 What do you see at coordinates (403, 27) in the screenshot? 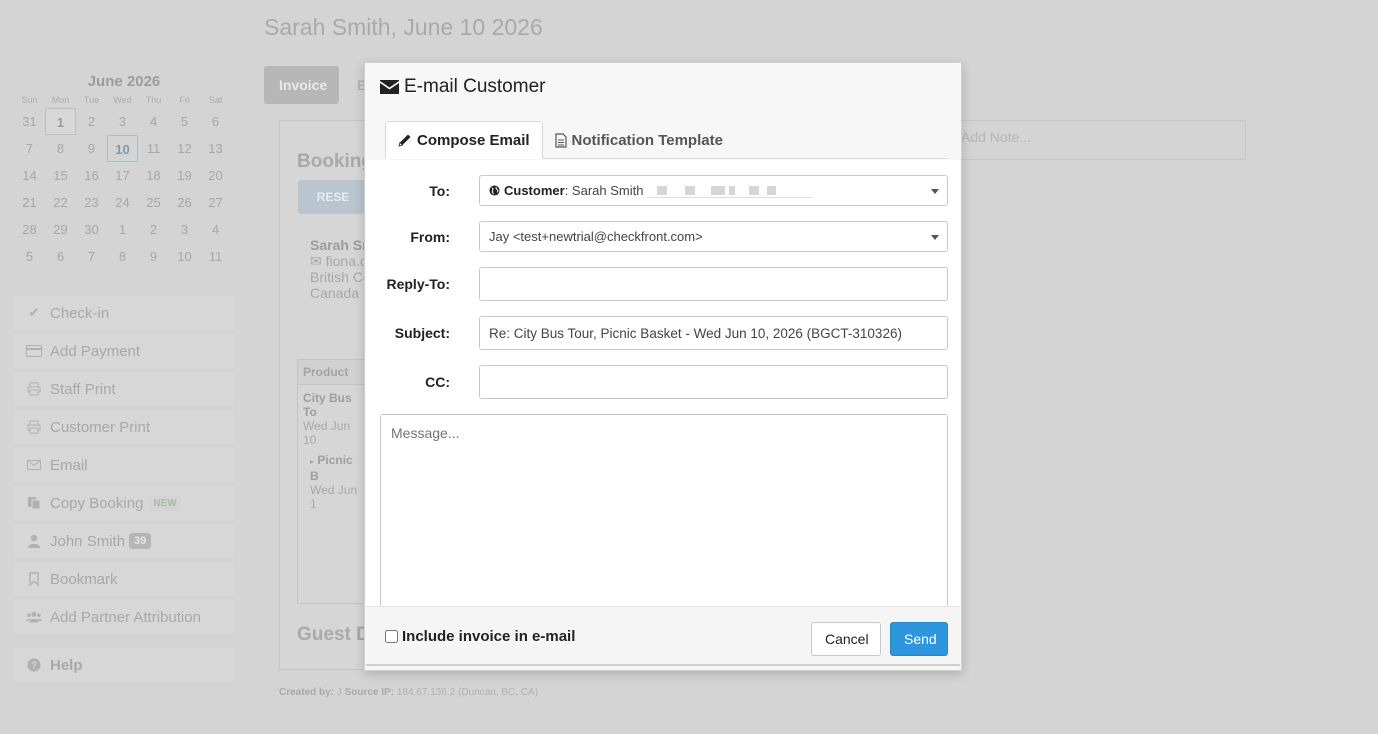
I see `page-title: Sarah Smith, June 10 2026` at bounding box center [403, 27].